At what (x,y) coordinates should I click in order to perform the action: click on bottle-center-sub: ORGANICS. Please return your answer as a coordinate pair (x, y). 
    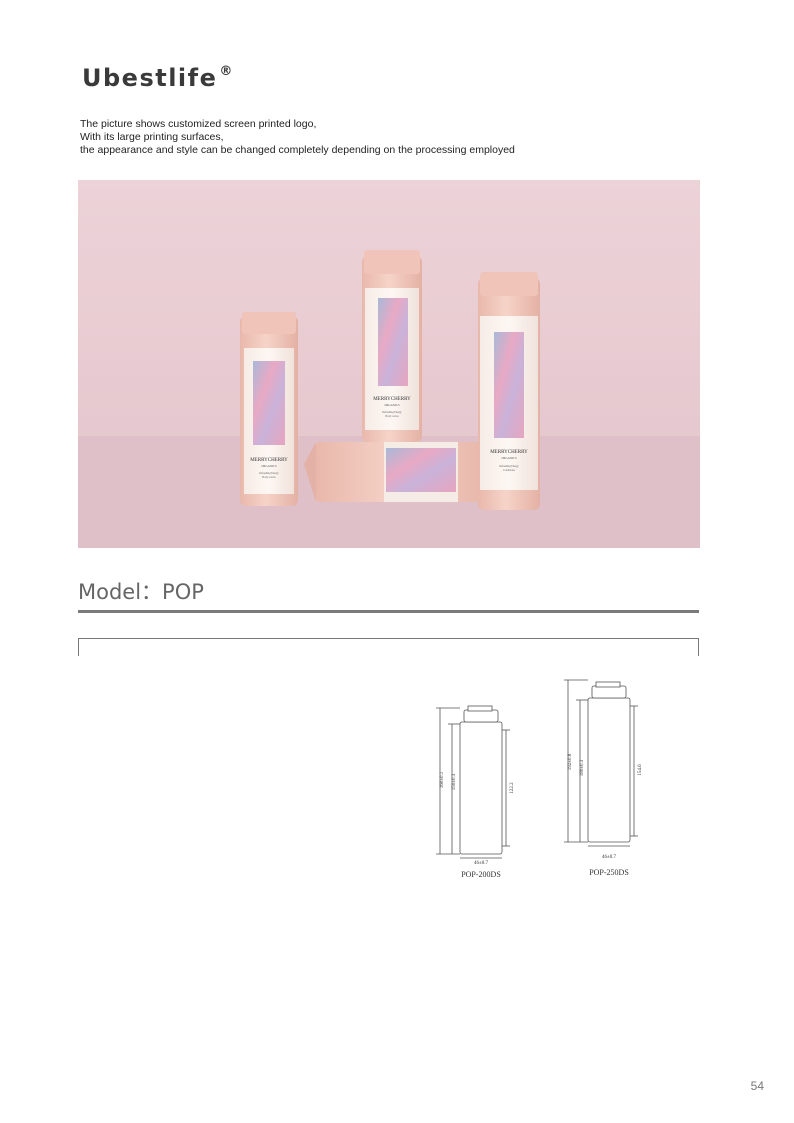
    Looking at the image, I should click on (392, 405).